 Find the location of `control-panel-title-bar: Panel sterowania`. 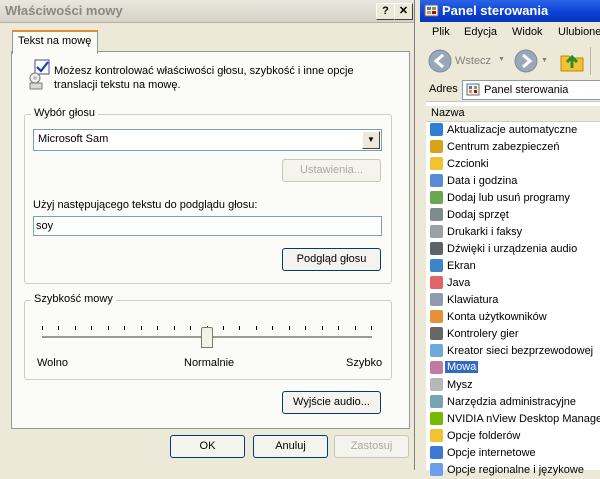

control-panel-title-bar: Panel sterowania is located at coordinates (510, 11).